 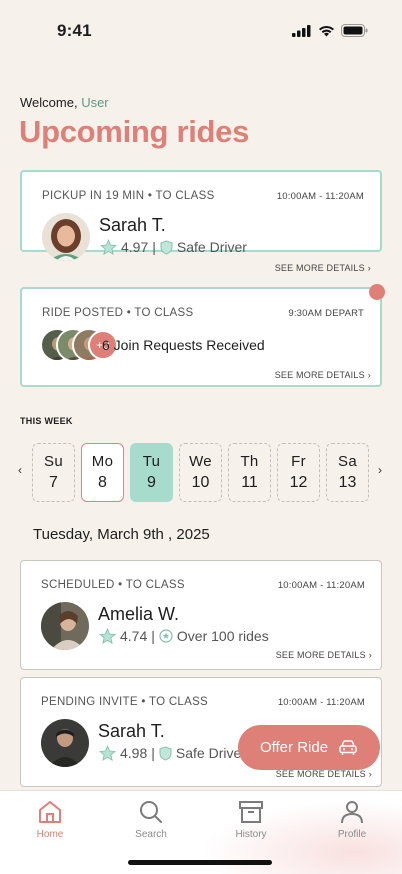 What do you see at coordinates (298, 472) in the screenshot?
I see `day-fr: Fr 12` at bounding box center [298, 472].